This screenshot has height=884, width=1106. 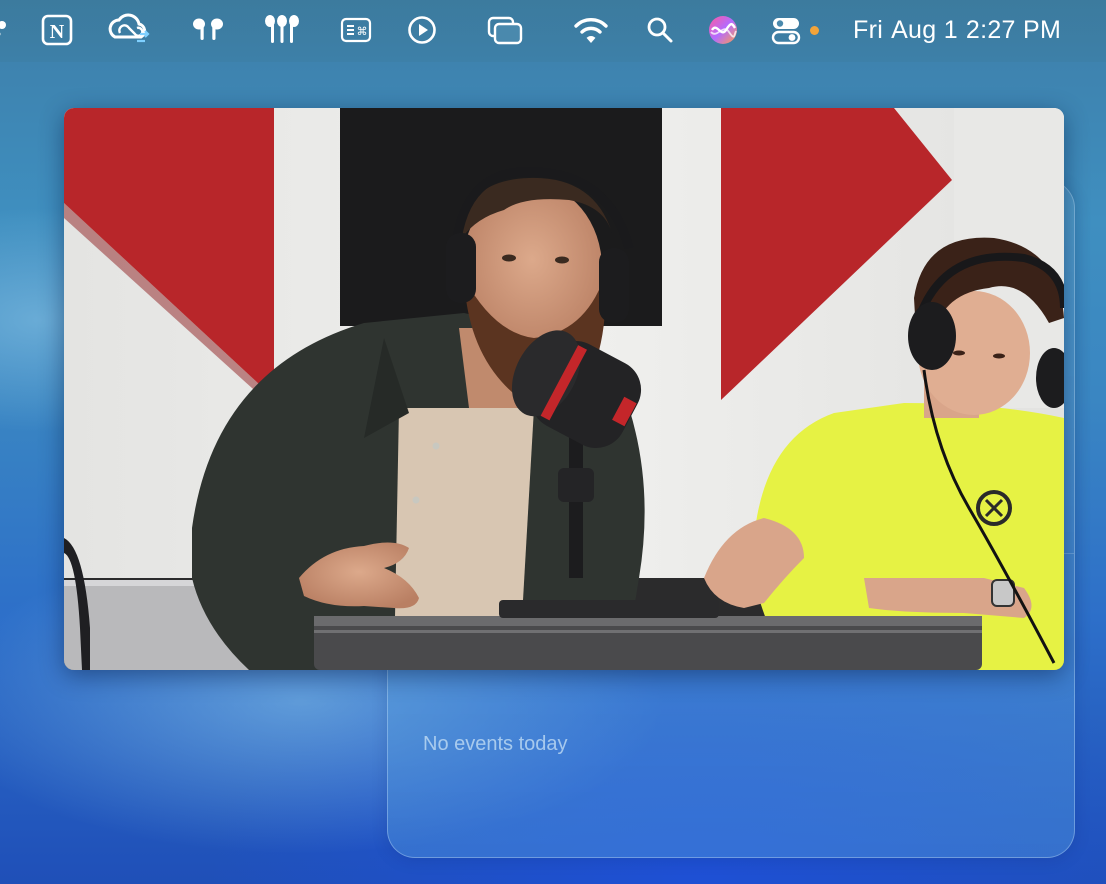 I want to click on spotlight-search-icon, so click(x=660, y=30).